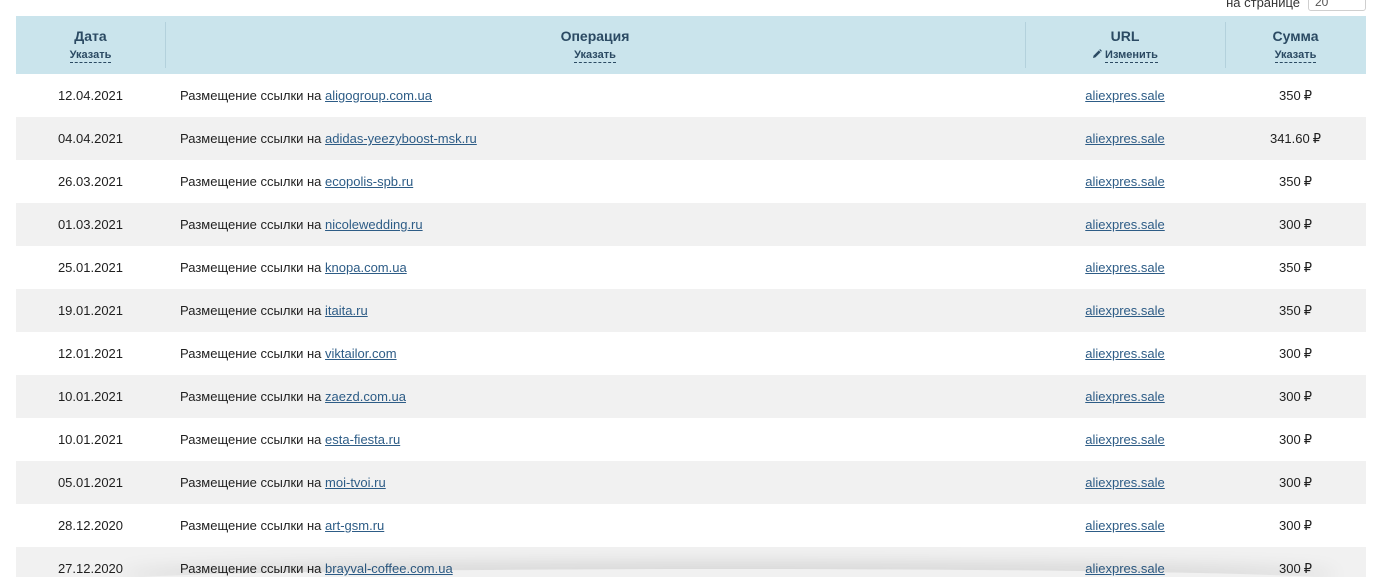  What do you see at coordinates (1125, 36) in the screenshot?
I see `header-url-title: URL` at bounding box center [1125, 36].